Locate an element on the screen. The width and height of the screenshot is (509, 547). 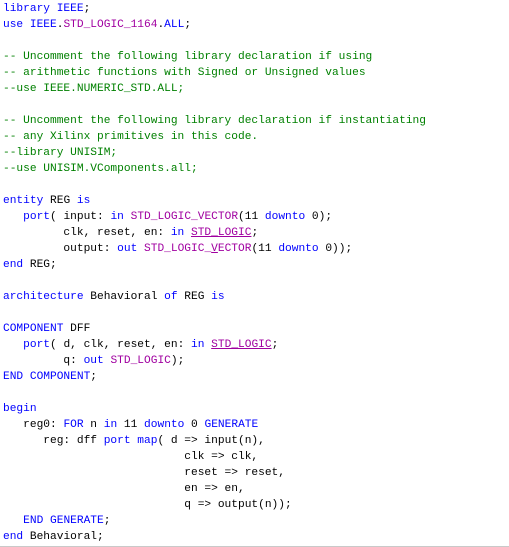
code-token: en => en, is located at coordinates (124, 489).